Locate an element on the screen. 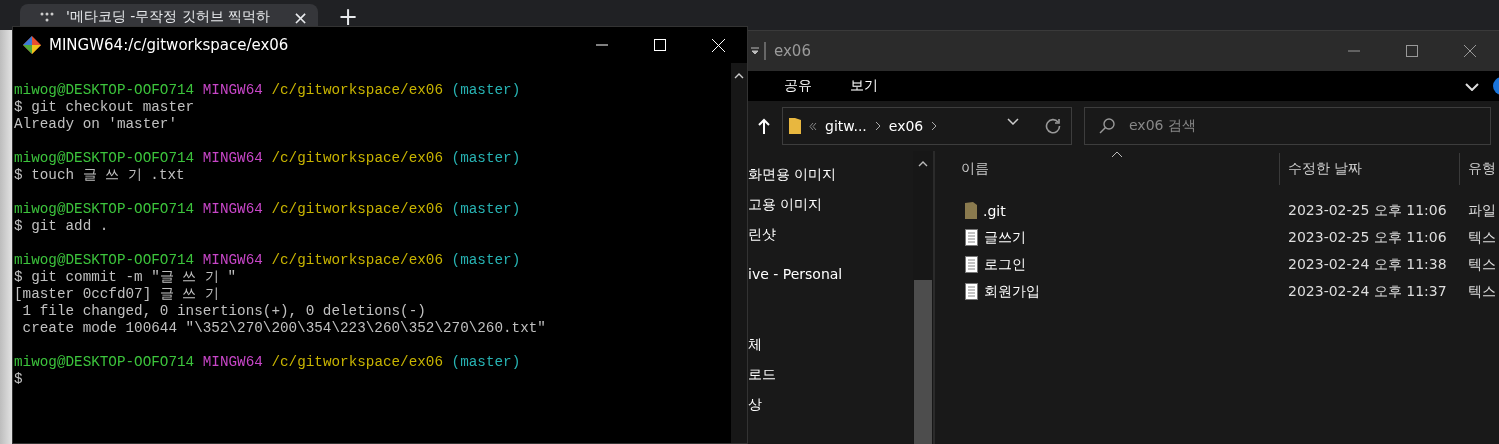 Image resolution: width=1499 pixels, height=444 pixels. search-placeholder: ex06 검색 is located at coordinates (1162, 126).